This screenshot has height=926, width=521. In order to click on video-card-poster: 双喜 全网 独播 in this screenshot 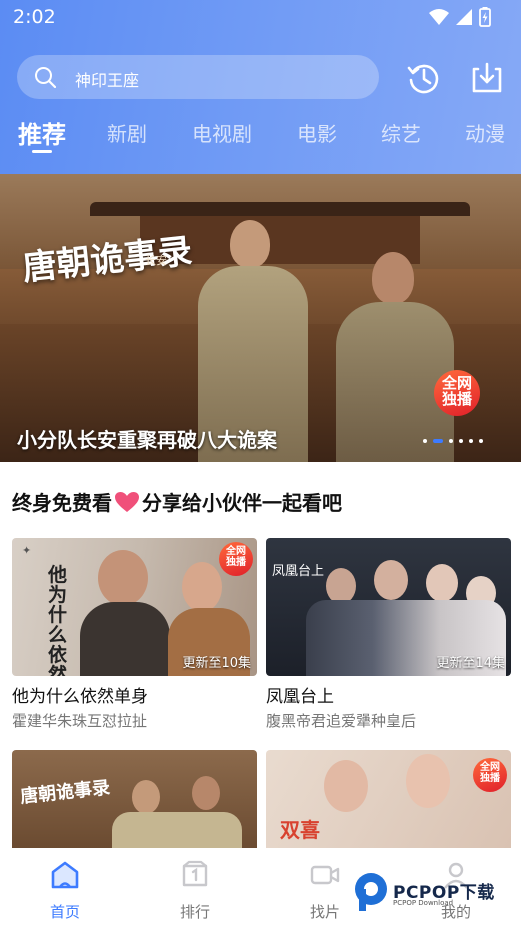, I will do `click(388, 799)`.